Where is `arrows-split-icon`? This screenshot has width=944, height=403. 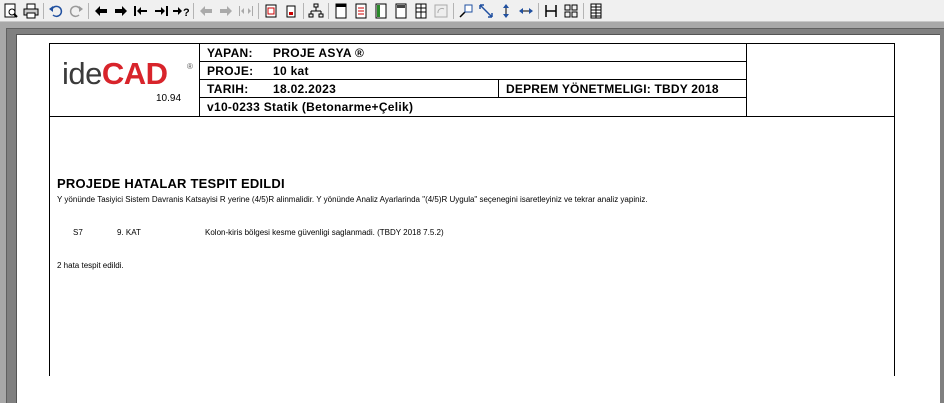
arrows-split-icon is located at coordinates (246, 10).